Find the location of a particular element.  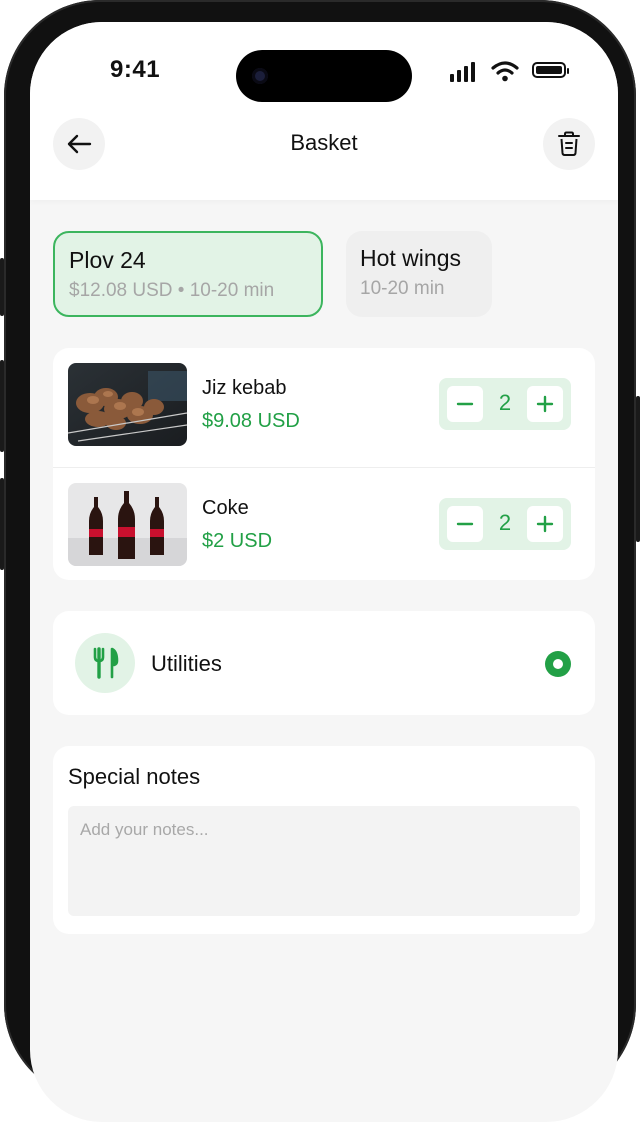

status-icons is located at coordinates (513, 71).